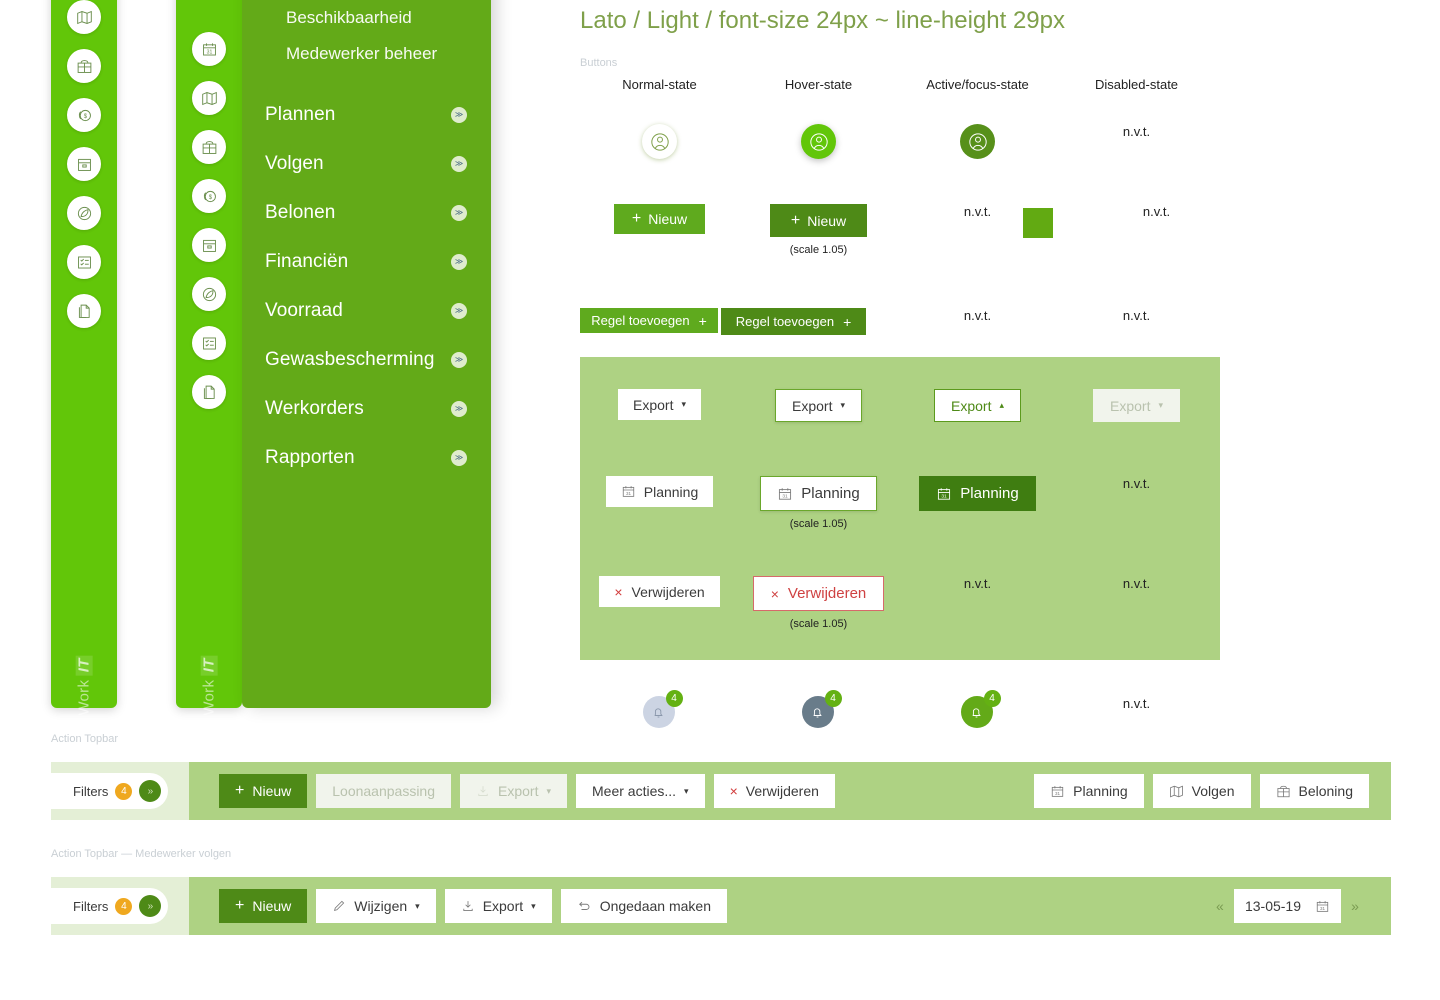 This screenshot has width=1440, height=1000. I want to click on topbar1-verwijderen-button: × Verwijderen, so click(774, 791).